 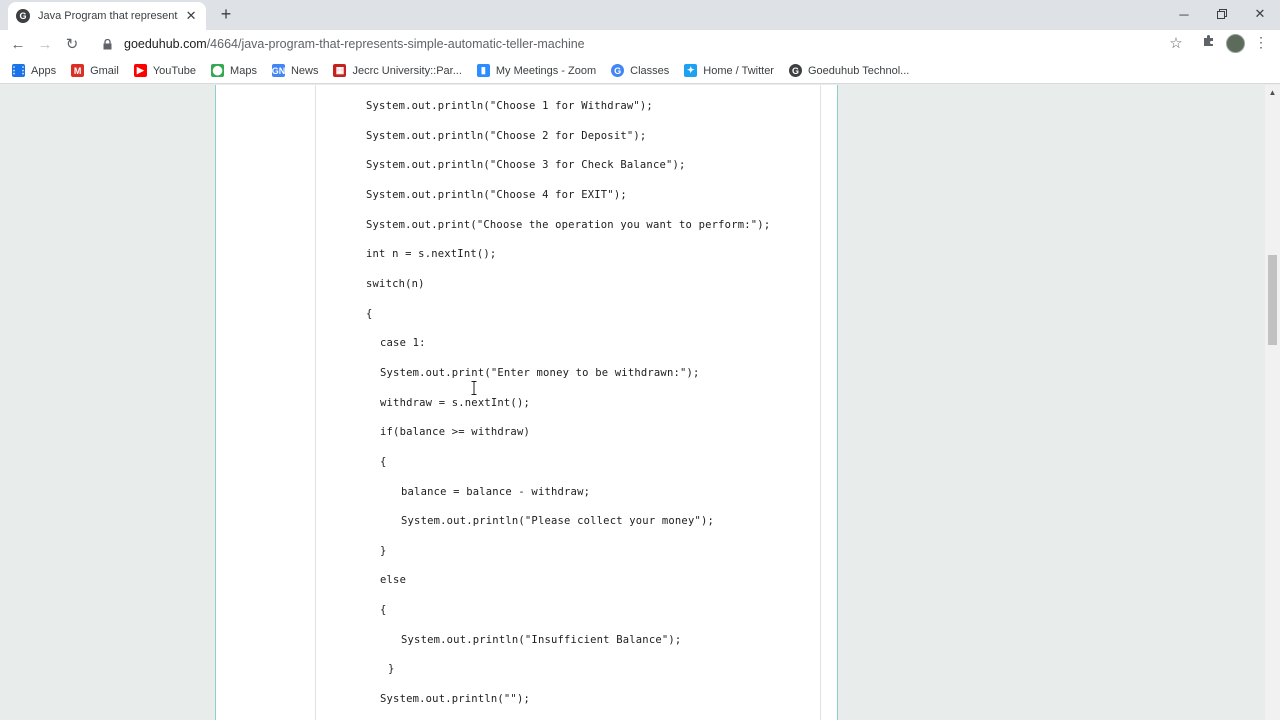 What do you see at coordinates (455, 403) in the screenshot?
I see `code-line: withdraw = s.nextInt();` at bounding box center [455, 403].